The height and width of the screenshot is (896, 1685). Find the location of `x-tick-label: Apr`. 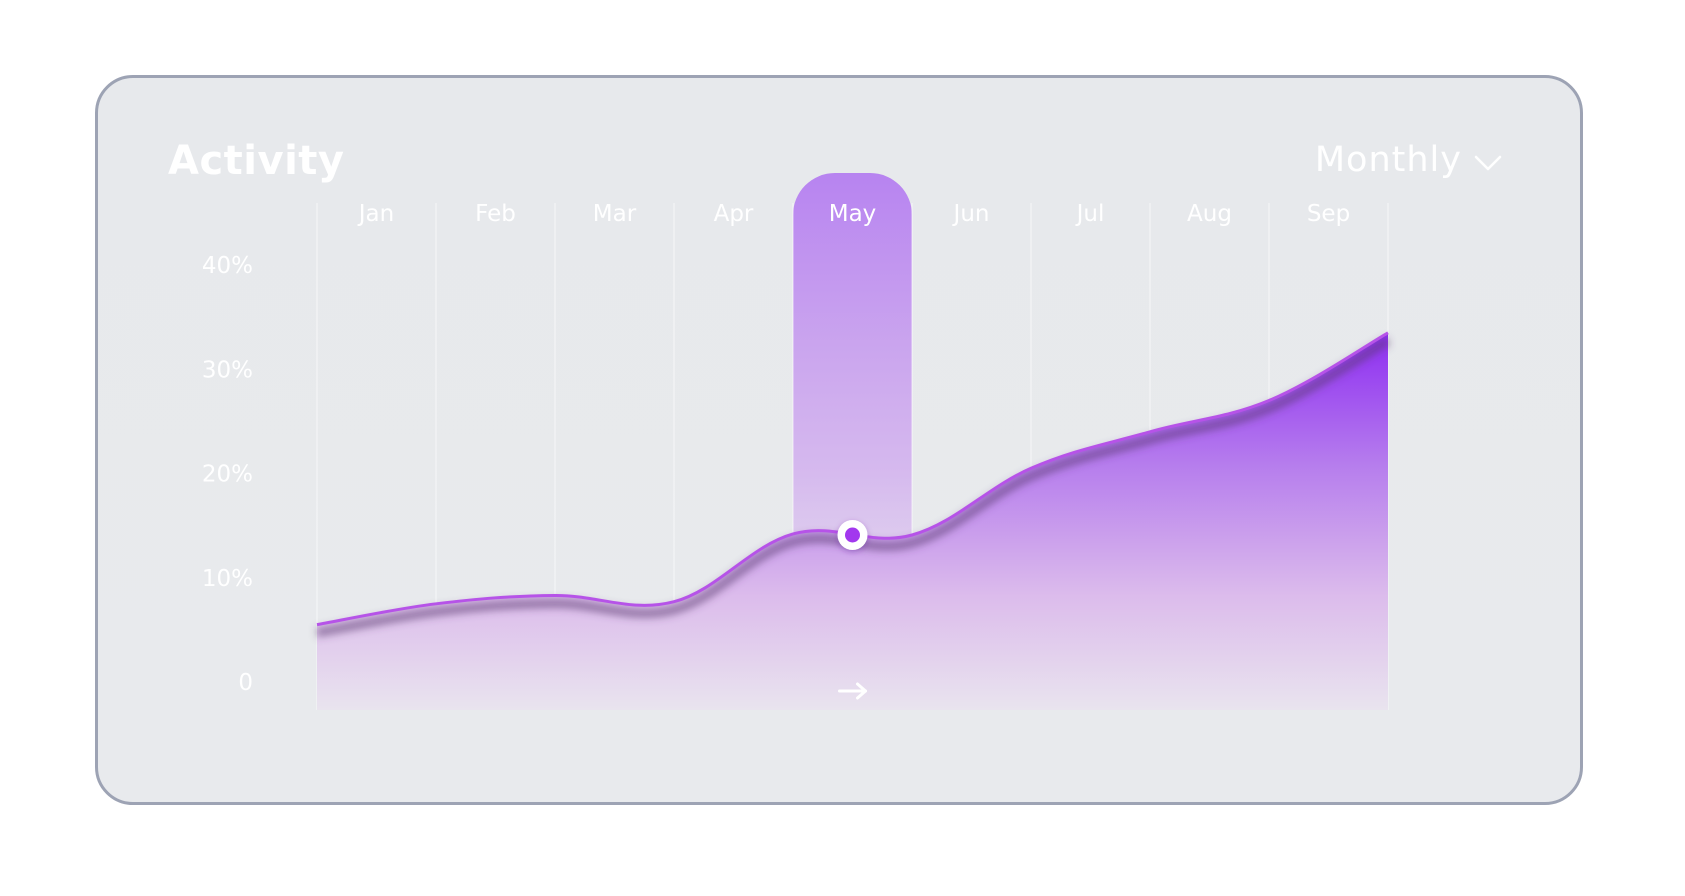

x-tick-label: Apr is located at coordinates (734, 214).